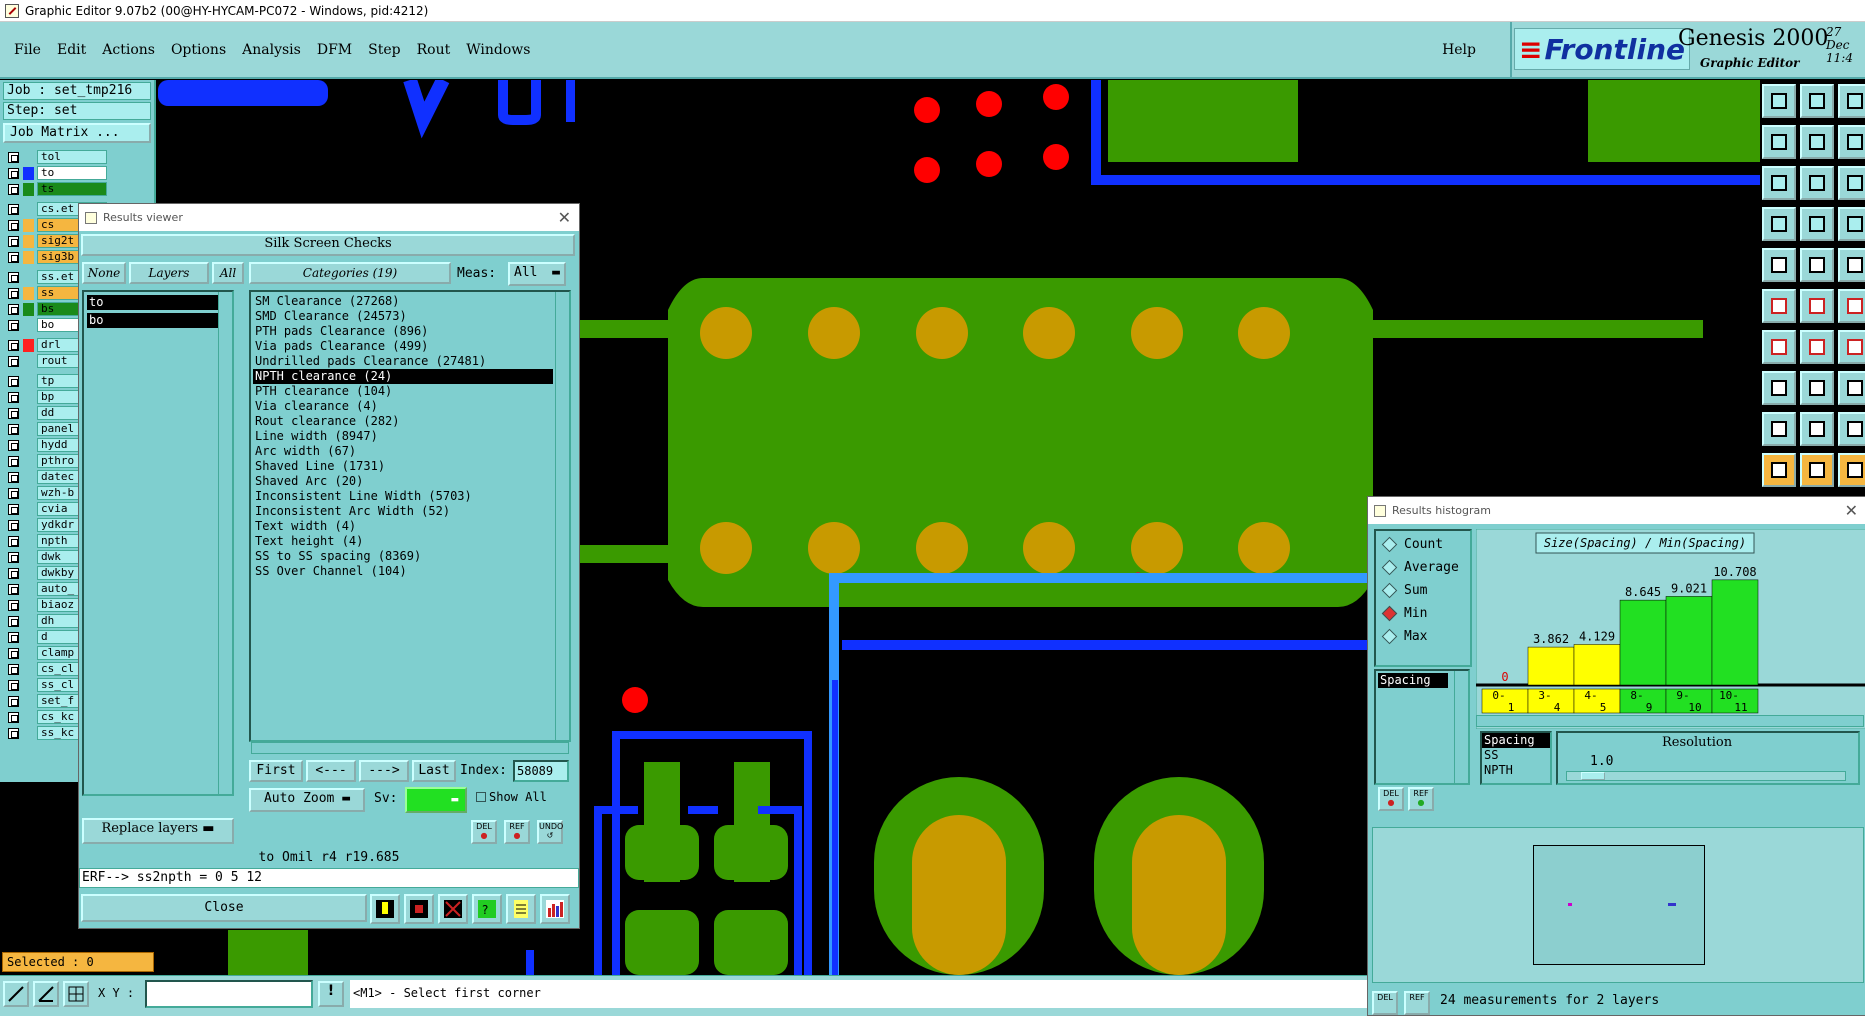 This screenshot has width=1865, height=1016. I want to click on highlight-icon, so click(385, 909).